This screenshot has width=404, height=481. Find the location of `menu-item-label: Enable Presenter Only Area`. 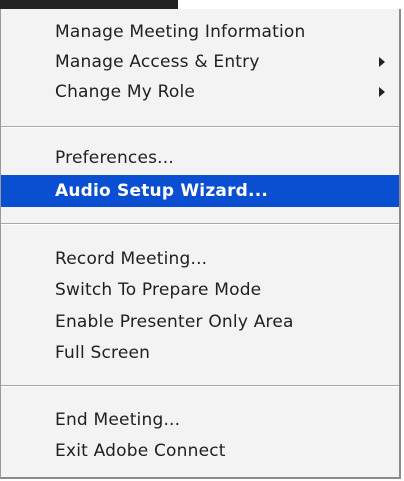

menu-item-label: Enable Presenter Only Area is located at coordinates (174, 322).